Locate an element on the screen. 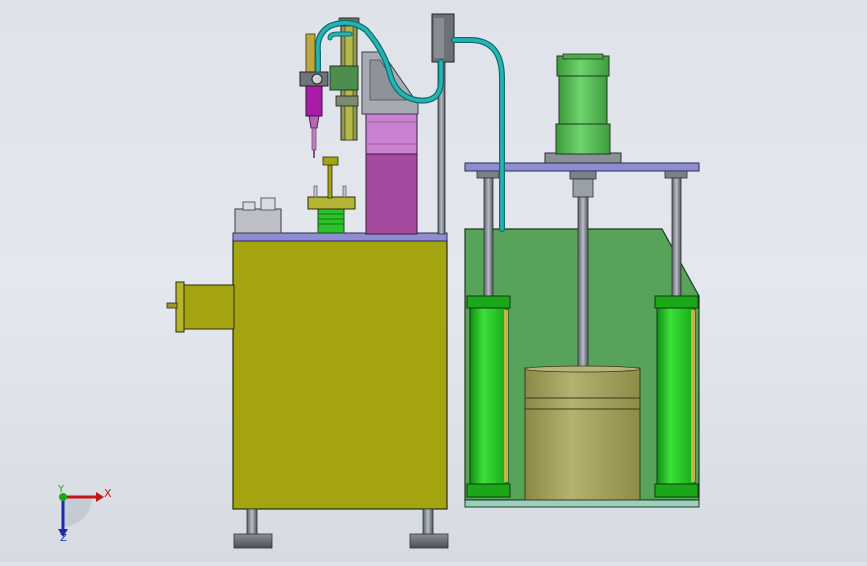 Image resolution: width=867 pixels, height=566 pixels. left-cabinet is located at coordinates (340, 371).